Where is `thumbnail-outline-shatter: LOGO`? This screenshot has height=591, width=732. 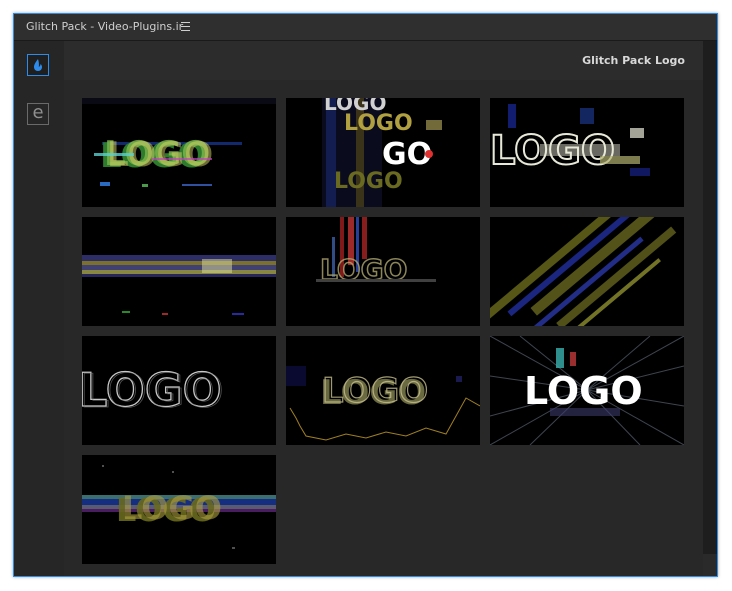
thumbnail-outline-shatter: LOGO is located at coordinates (587, 152).